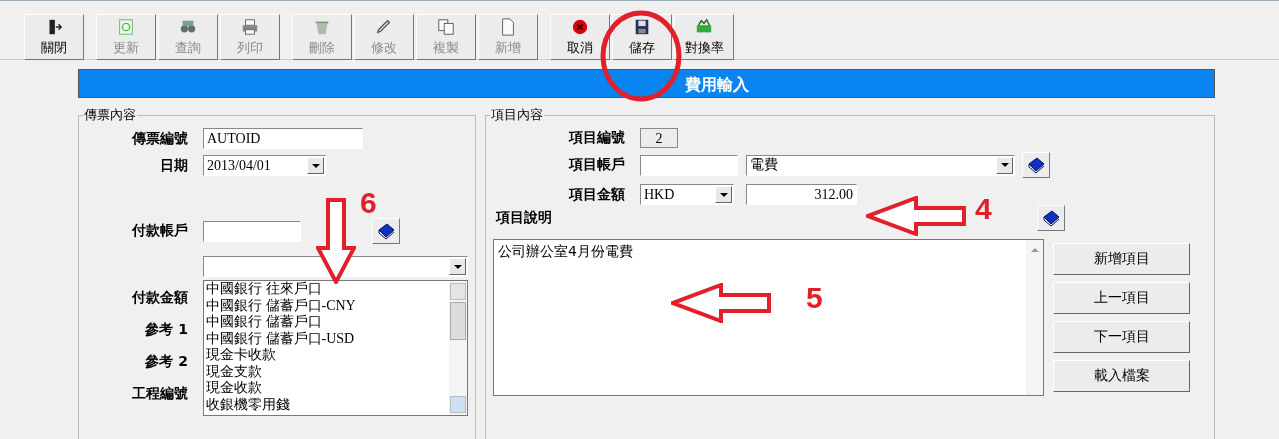 This screenshot has width=1279, height=439. Describe the element at coordinates (1121, 376) in the screenshot. I see `item-button: 載入檔案` at that location.